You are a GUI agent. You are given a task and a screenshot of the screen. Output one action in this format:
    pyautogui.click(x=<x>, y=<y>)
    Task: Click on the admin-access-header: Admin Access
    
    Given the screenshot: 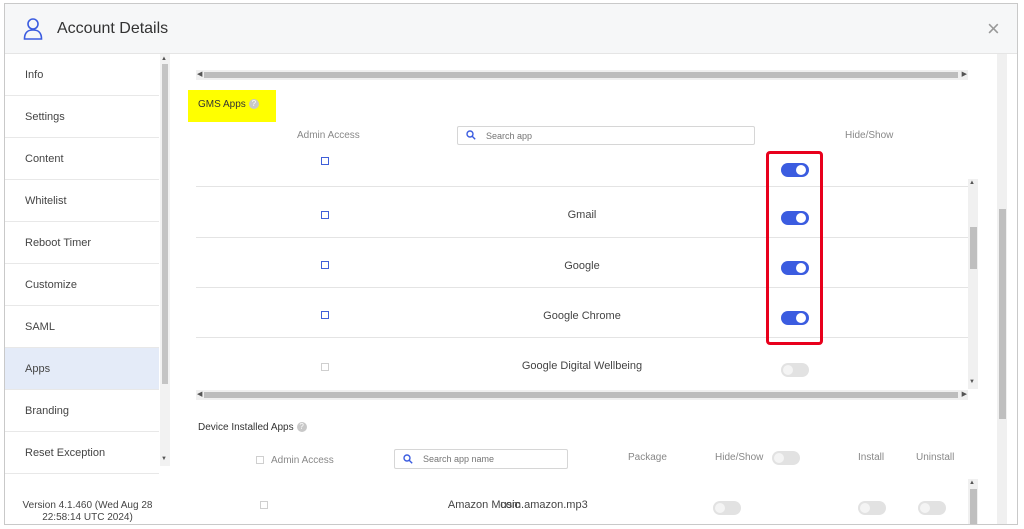 What is the action you would take?
    pyautogui.click(x=328, y=135)
    